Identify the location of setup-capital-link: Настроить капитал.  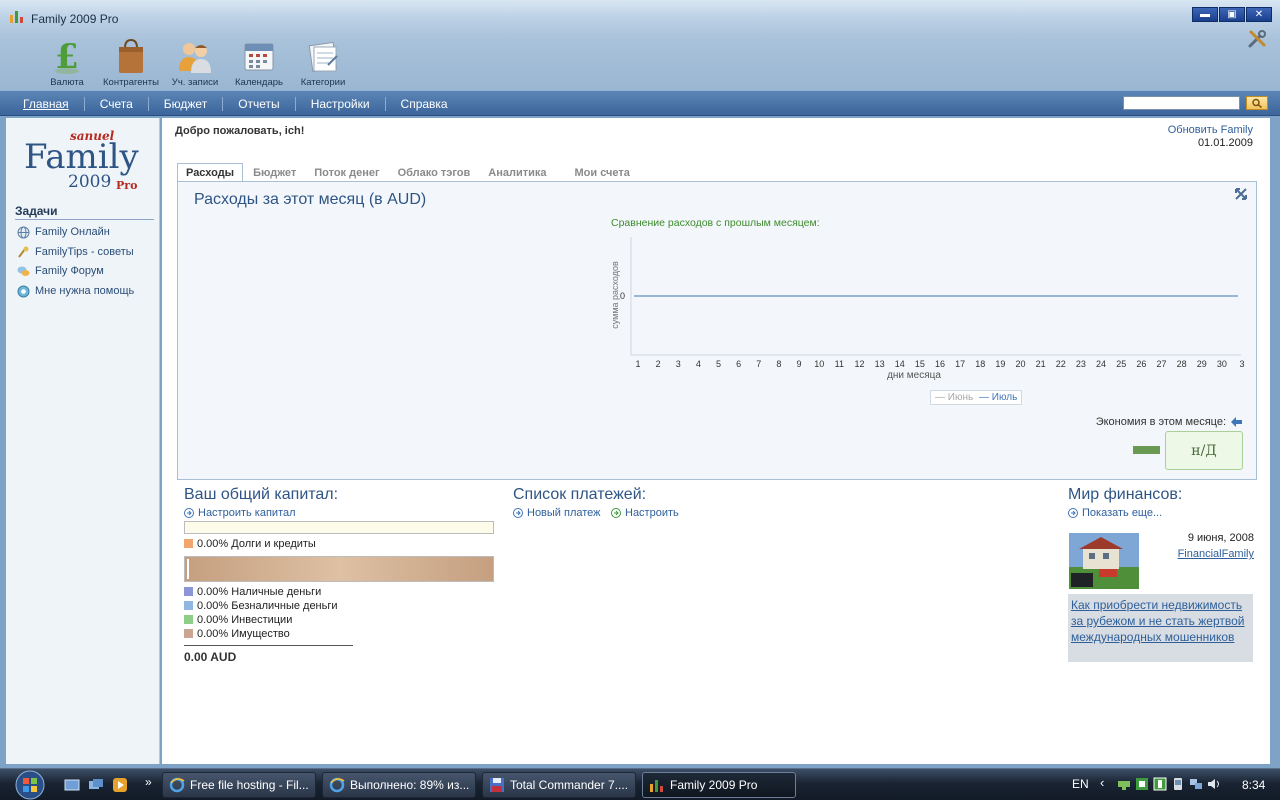
(240, 513).